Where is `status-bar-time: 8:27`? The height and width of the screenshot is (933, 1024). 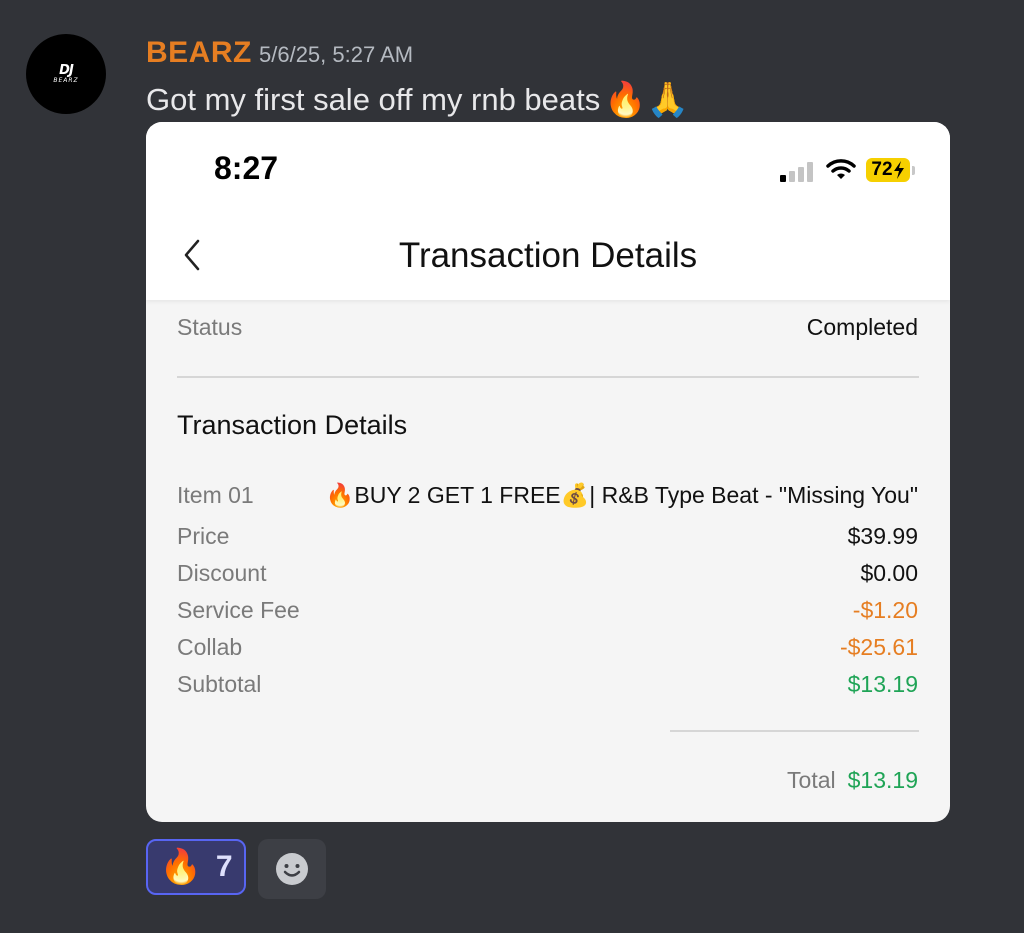 status-bar-time: 8:27 is located at coordinates (246, 168).